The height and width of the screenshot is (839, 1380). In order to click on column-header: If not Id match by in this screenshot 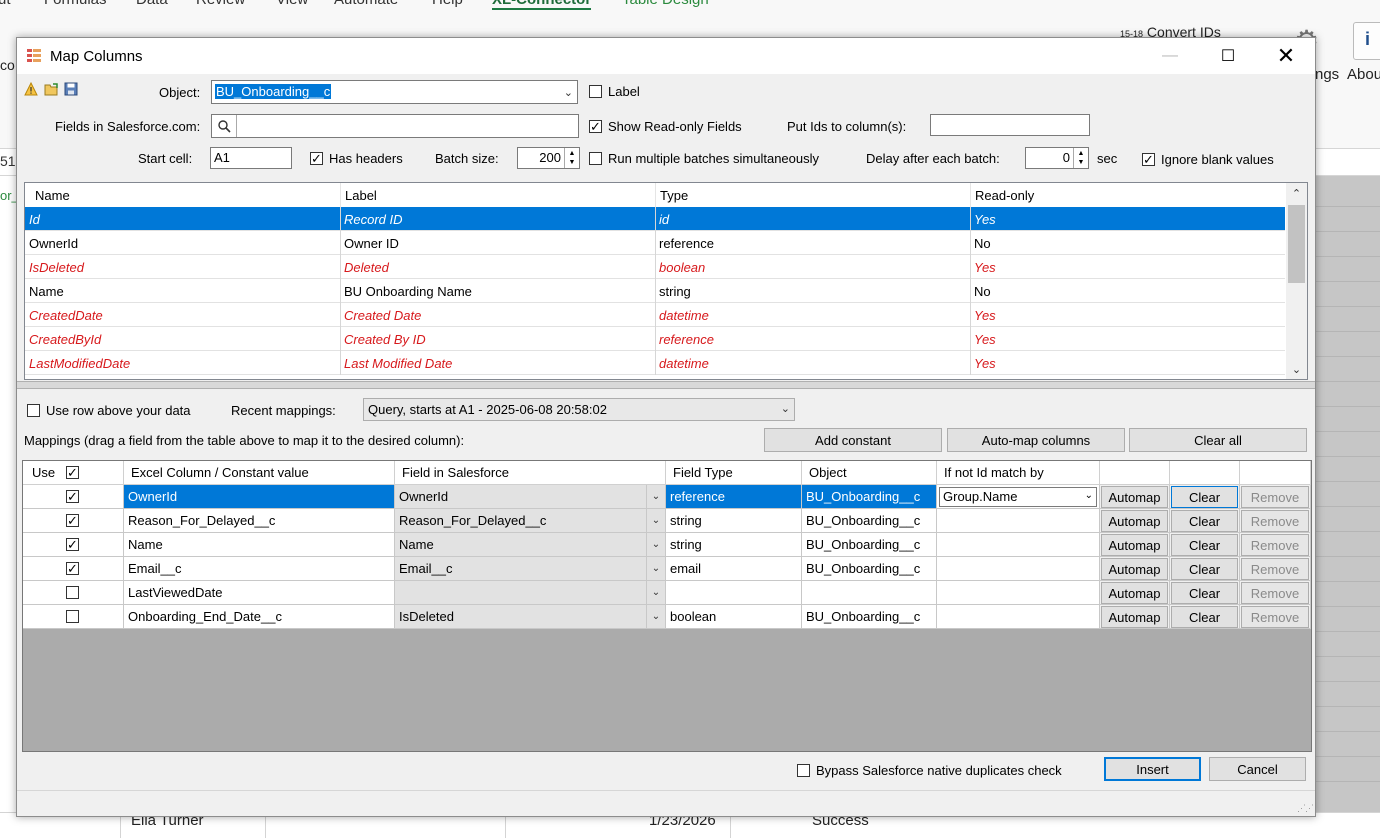, I will do `click(1018, 473)`.